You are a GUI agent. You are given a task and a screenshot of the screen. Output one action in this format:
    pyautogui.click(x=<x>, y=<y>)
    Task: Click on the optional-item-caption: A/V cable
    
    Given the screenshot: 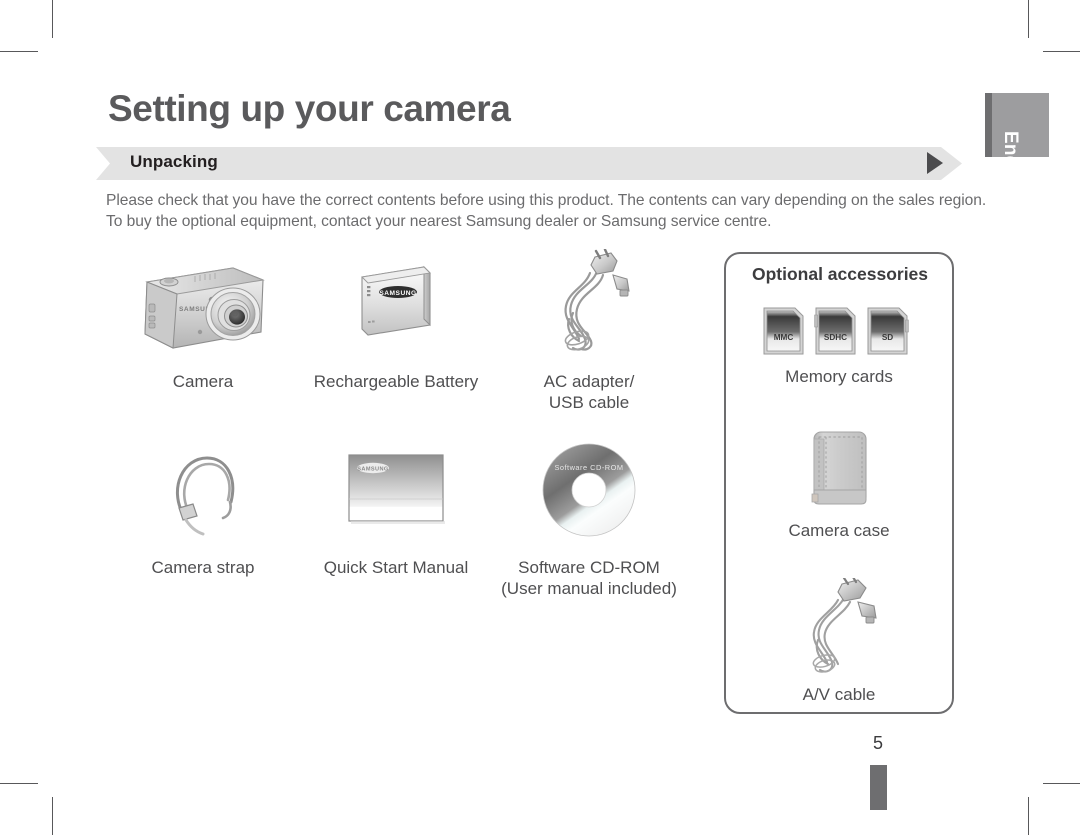 What is the action you would take?
    pyautogui.click(x=839, y=694)
    